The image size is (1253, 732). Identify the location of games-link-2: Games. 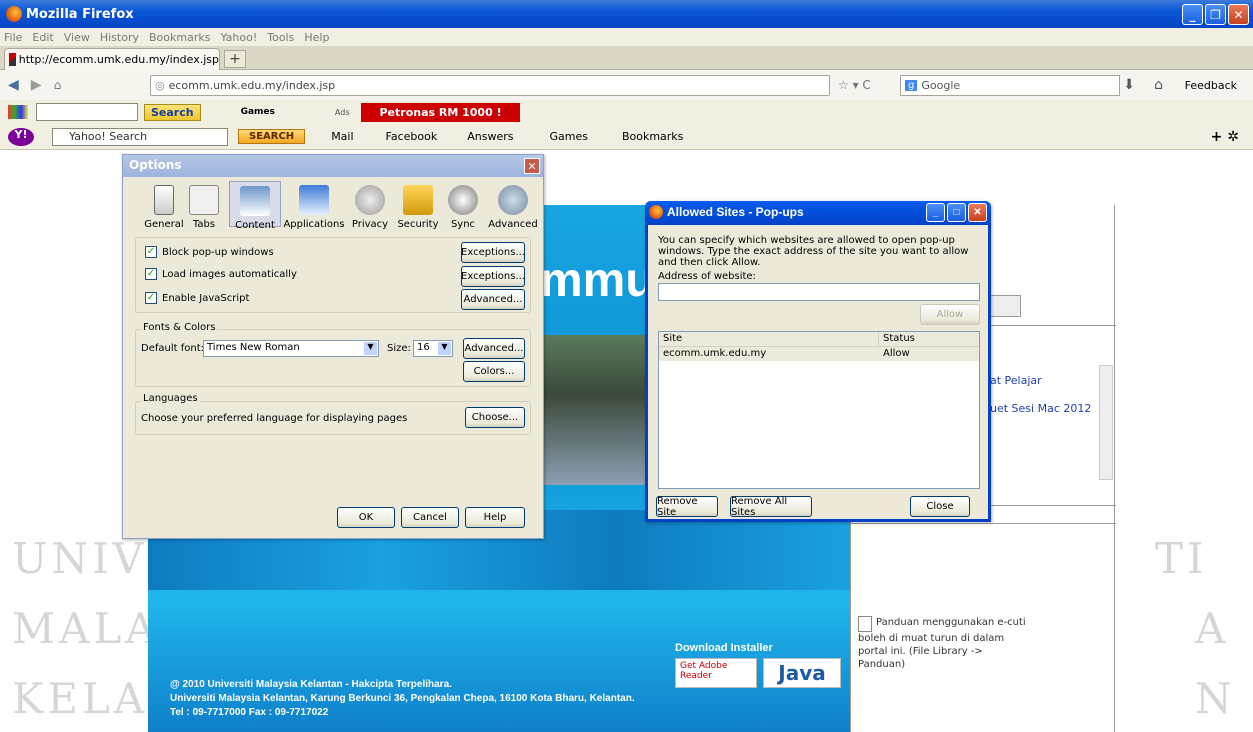
(568, 136).